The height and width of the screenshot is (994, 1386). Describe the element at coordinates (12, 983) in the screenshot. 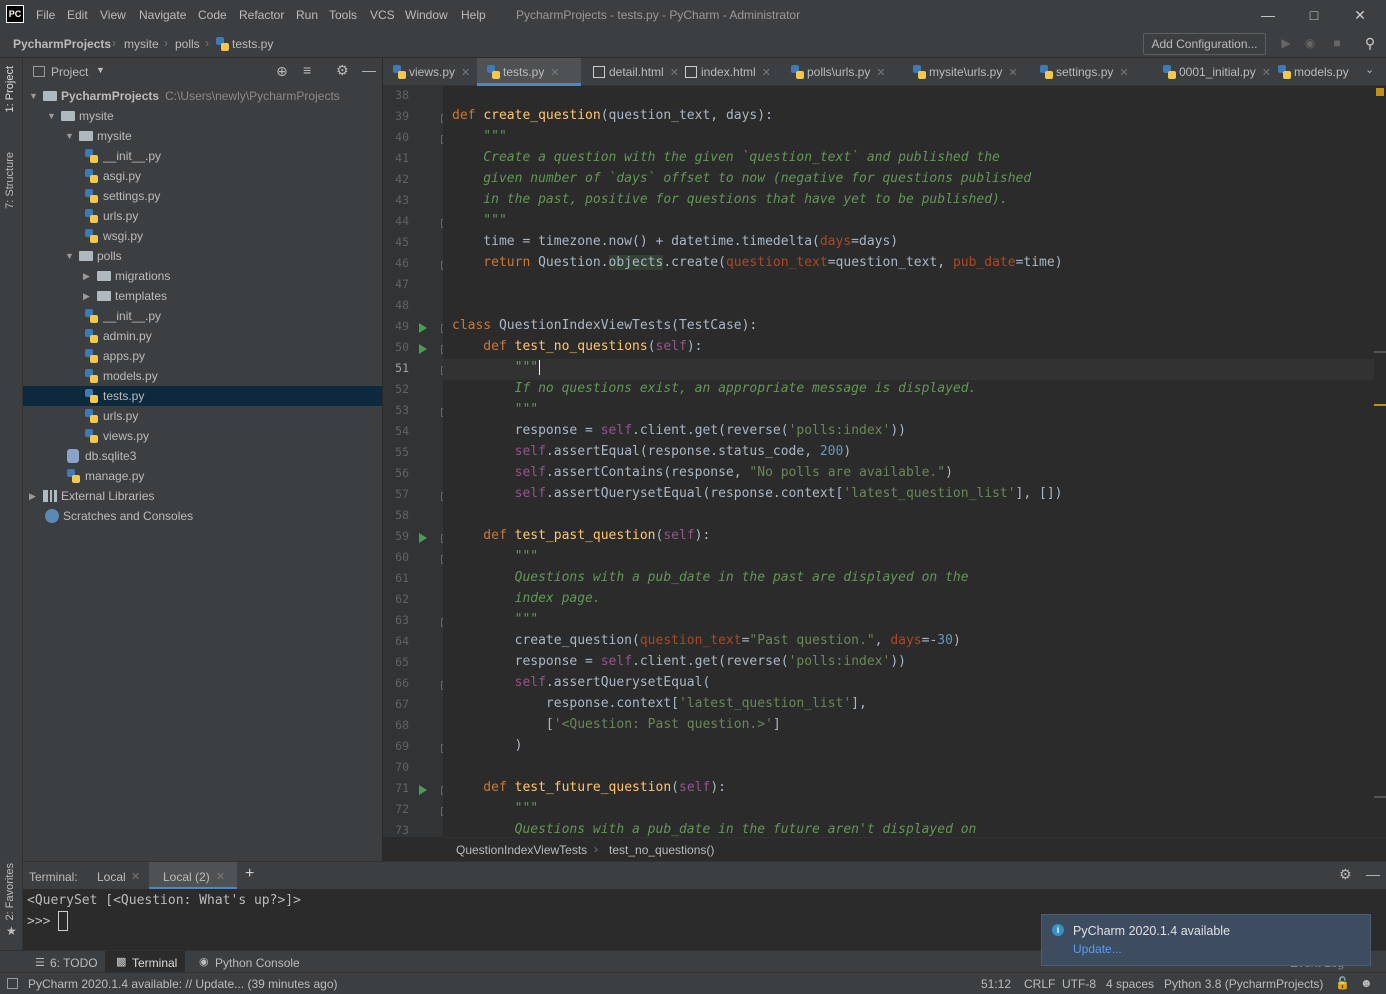

I see `toggle-panels-icon` at that location.